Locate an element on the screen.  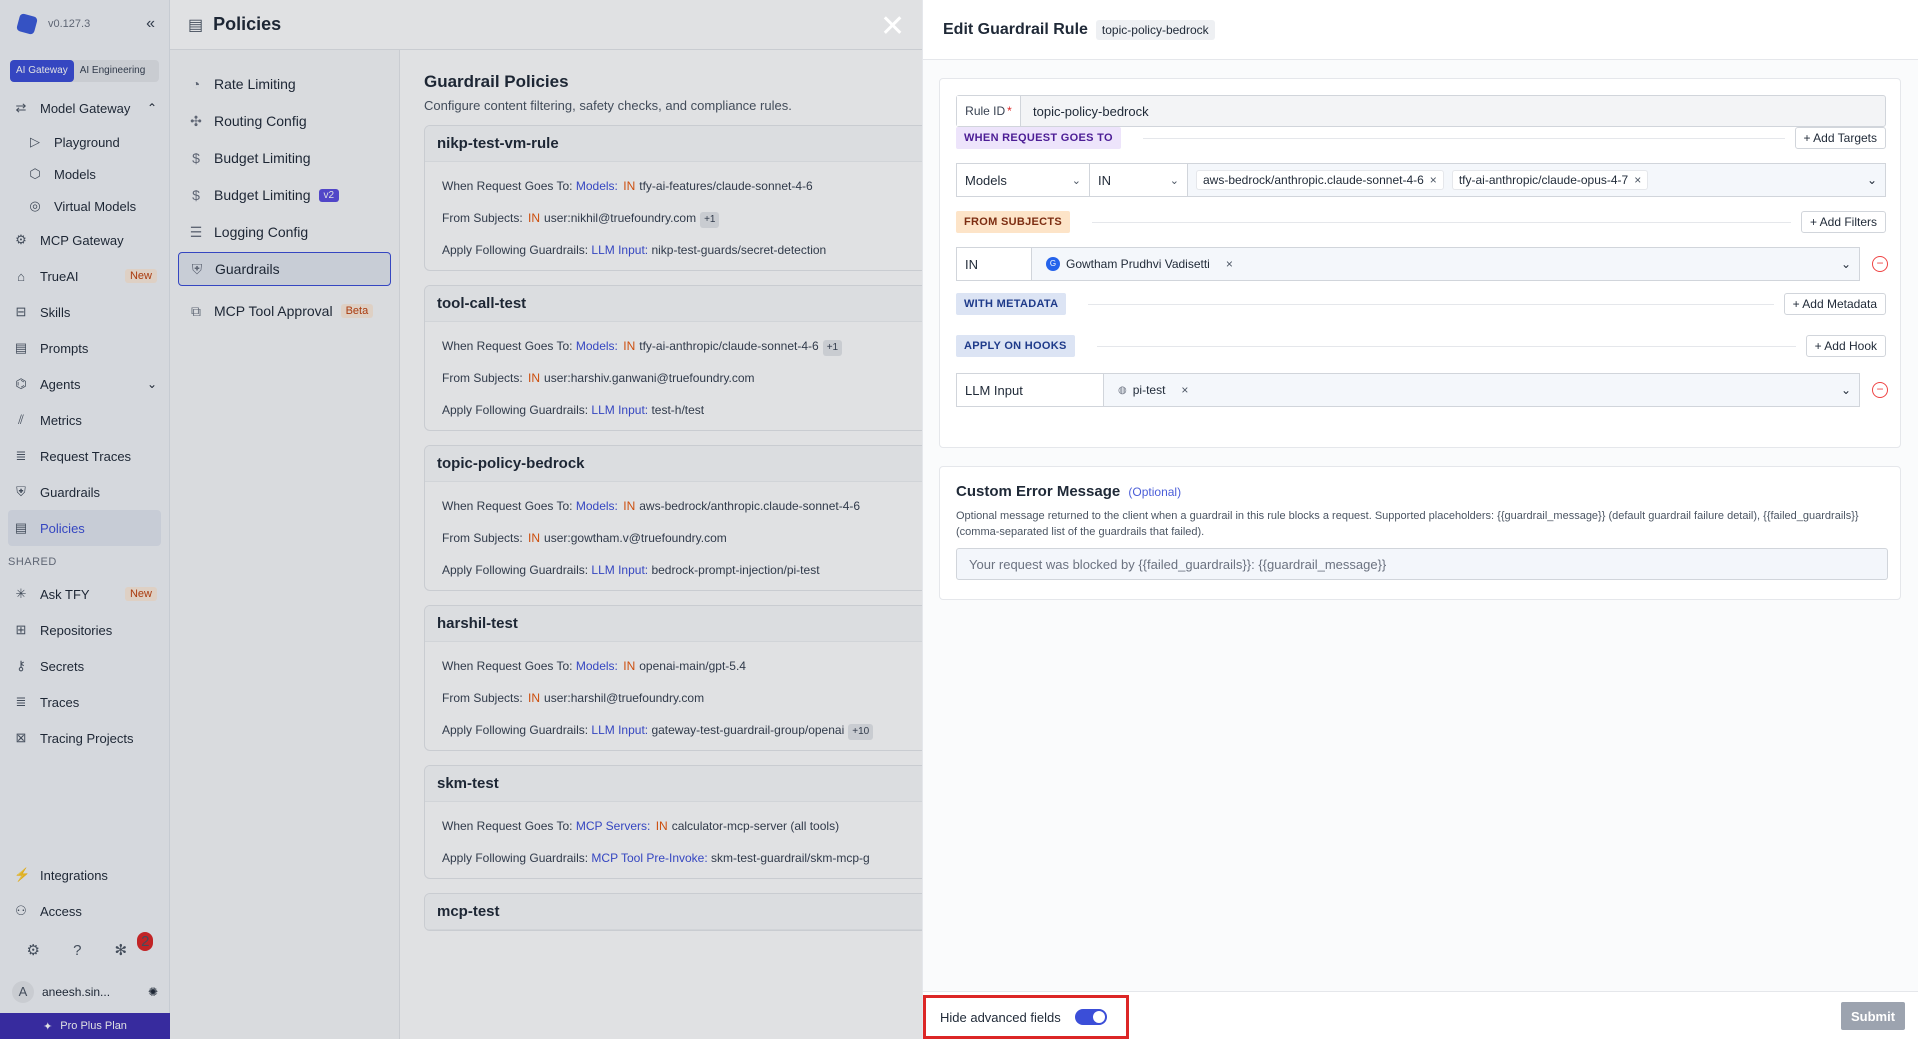
rule-id-field: Rule ID * topic-policy-bedrock is located at coordinates (1421, 111).